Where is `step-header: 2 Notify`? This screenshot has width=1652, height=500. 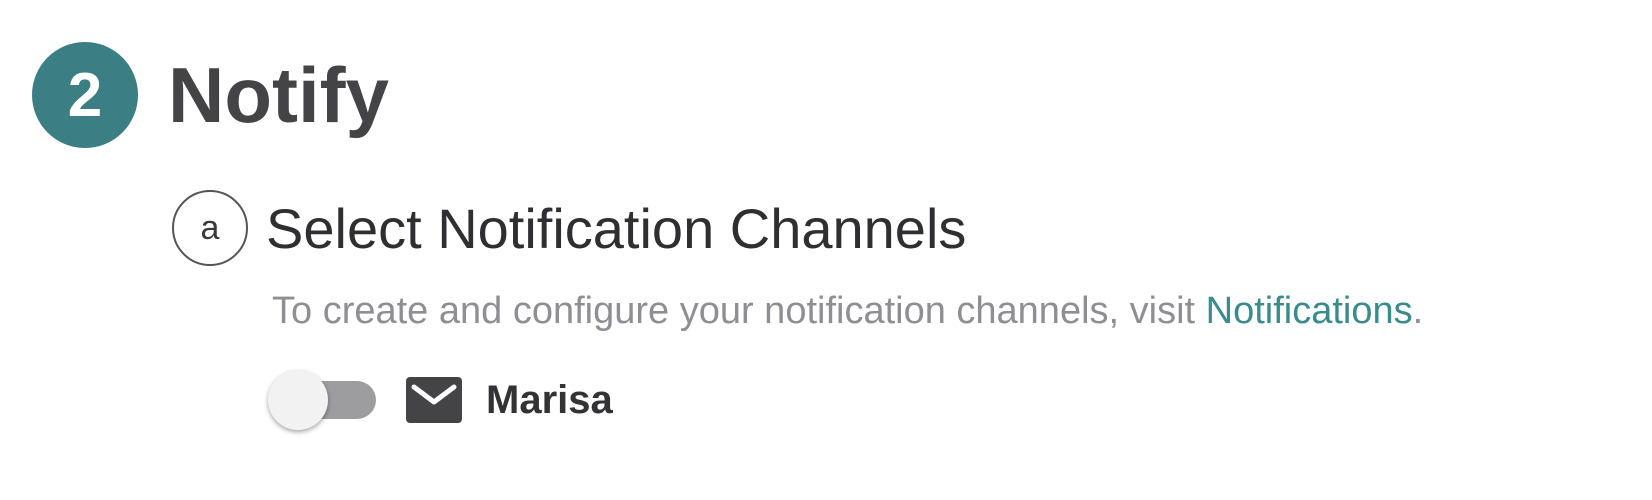 step-header: 2 Notify is located at coordinates (210, 95).